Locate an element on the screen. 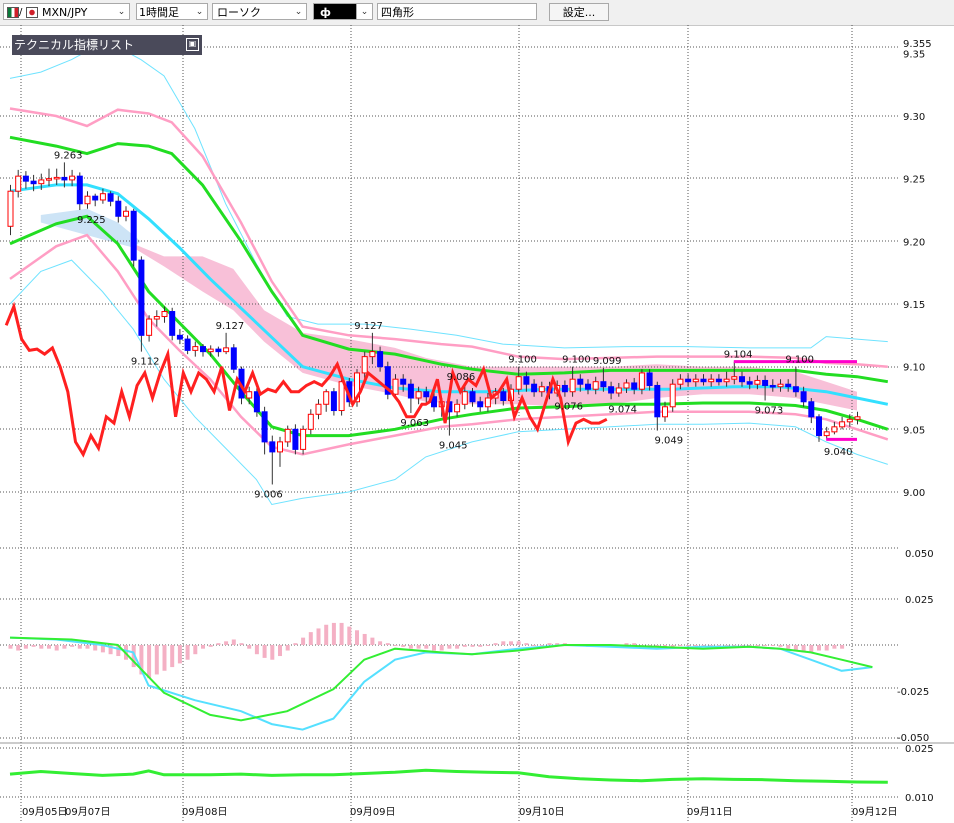  draw-tool-select: ф ⌄ is located at coordinates (343, 11).